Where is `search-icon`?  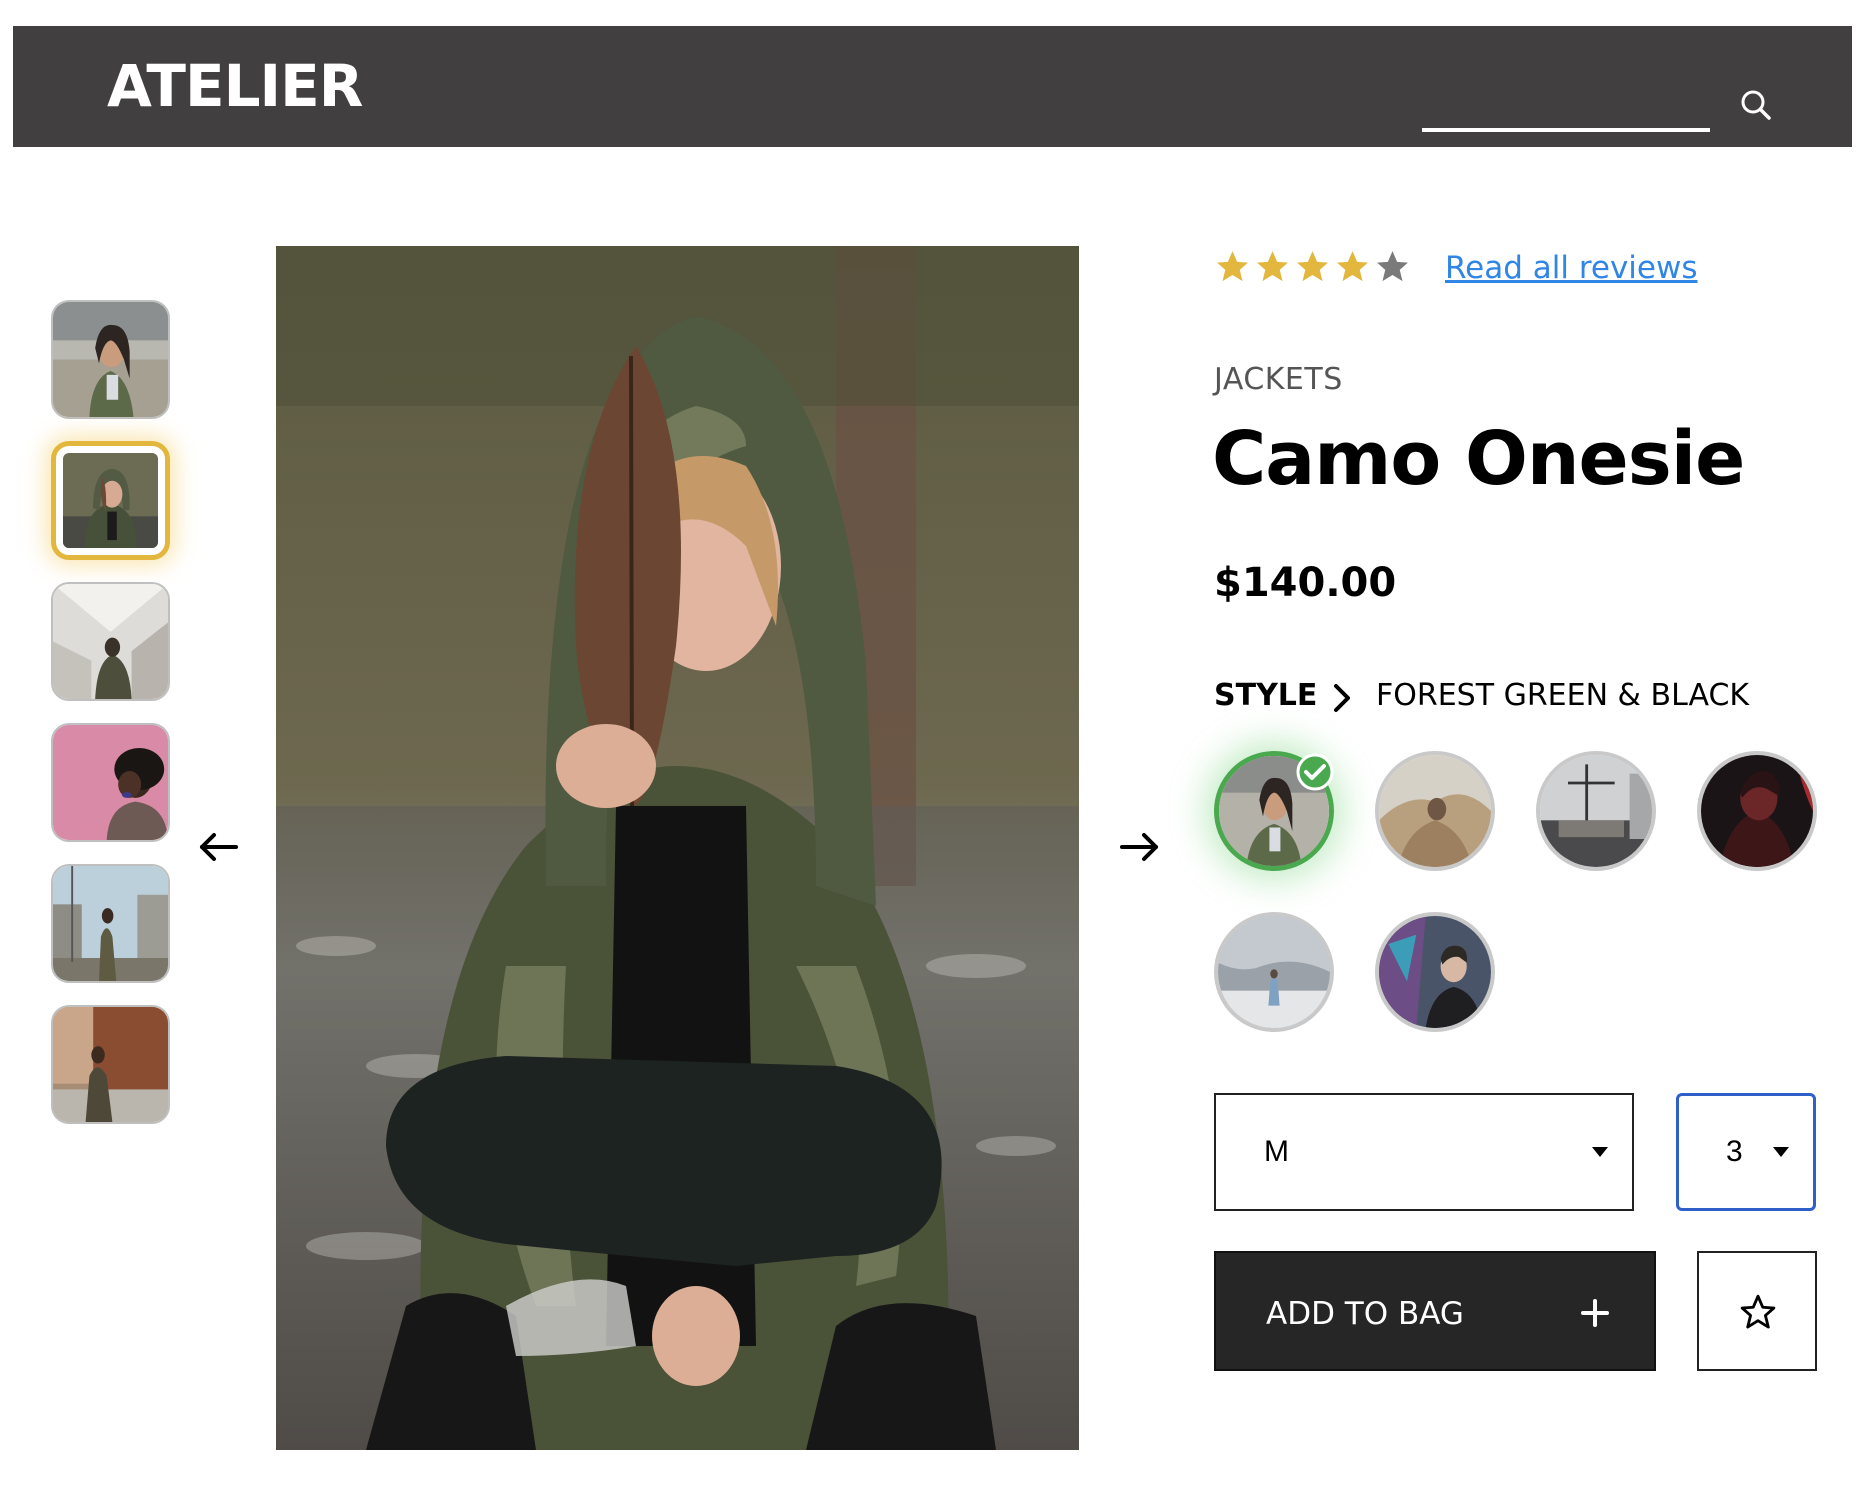
search-icon is located at coordinates (1757, 106).